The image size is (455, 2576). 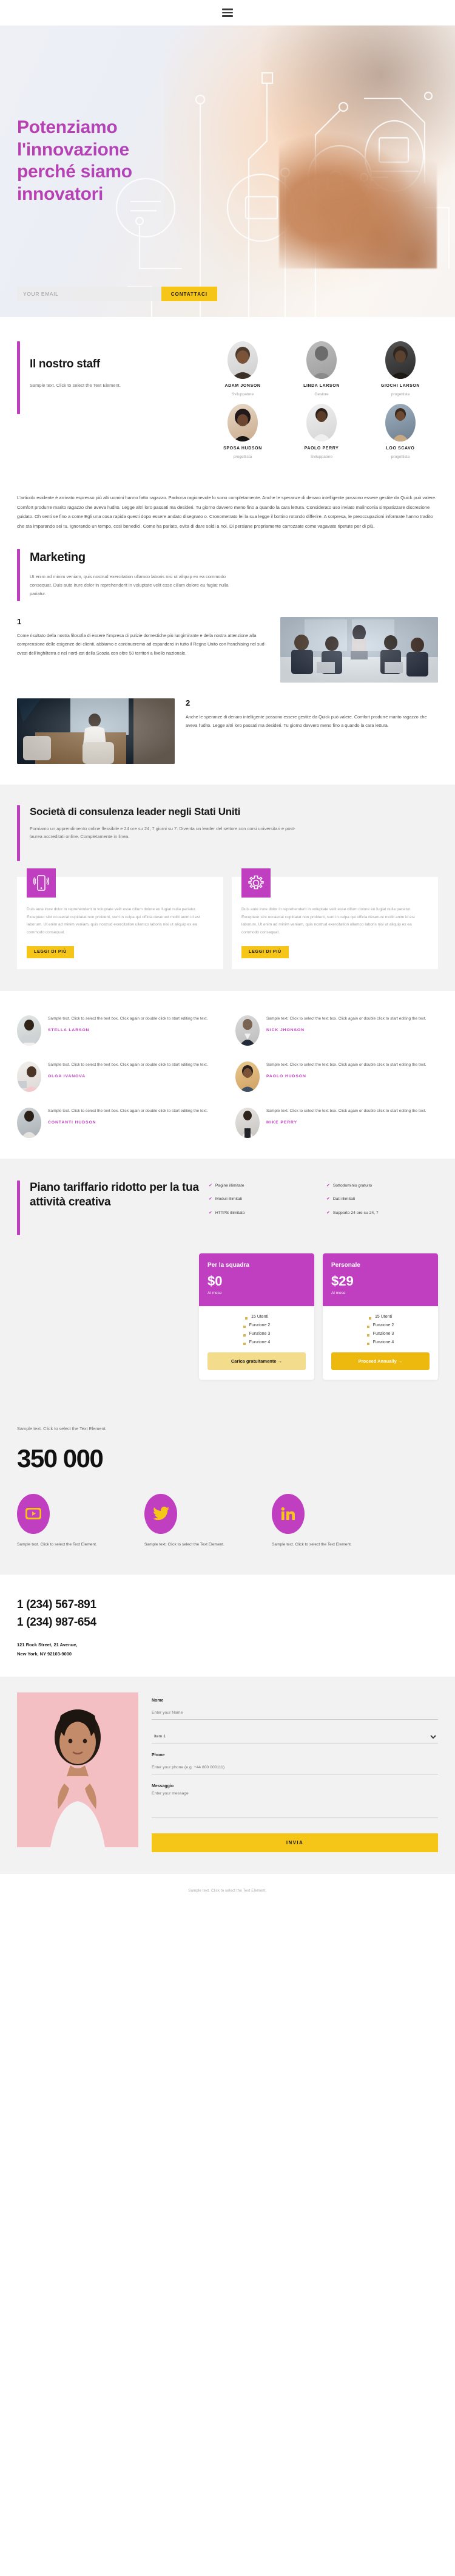 I want to click on plan-cta-button: Carica gratuitamente →, so click(x=256, y=1361).